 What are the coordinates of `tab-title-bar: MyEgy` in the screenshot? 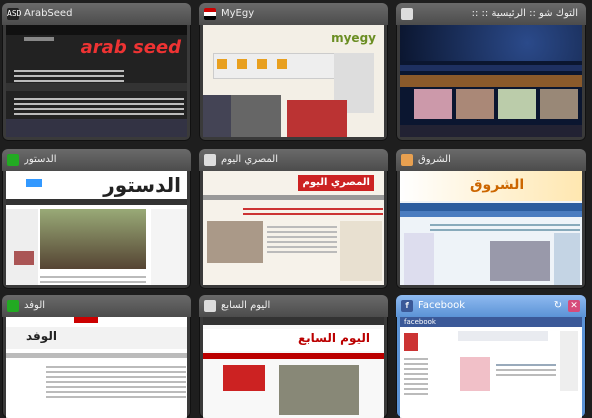 It's located at (293, 14).